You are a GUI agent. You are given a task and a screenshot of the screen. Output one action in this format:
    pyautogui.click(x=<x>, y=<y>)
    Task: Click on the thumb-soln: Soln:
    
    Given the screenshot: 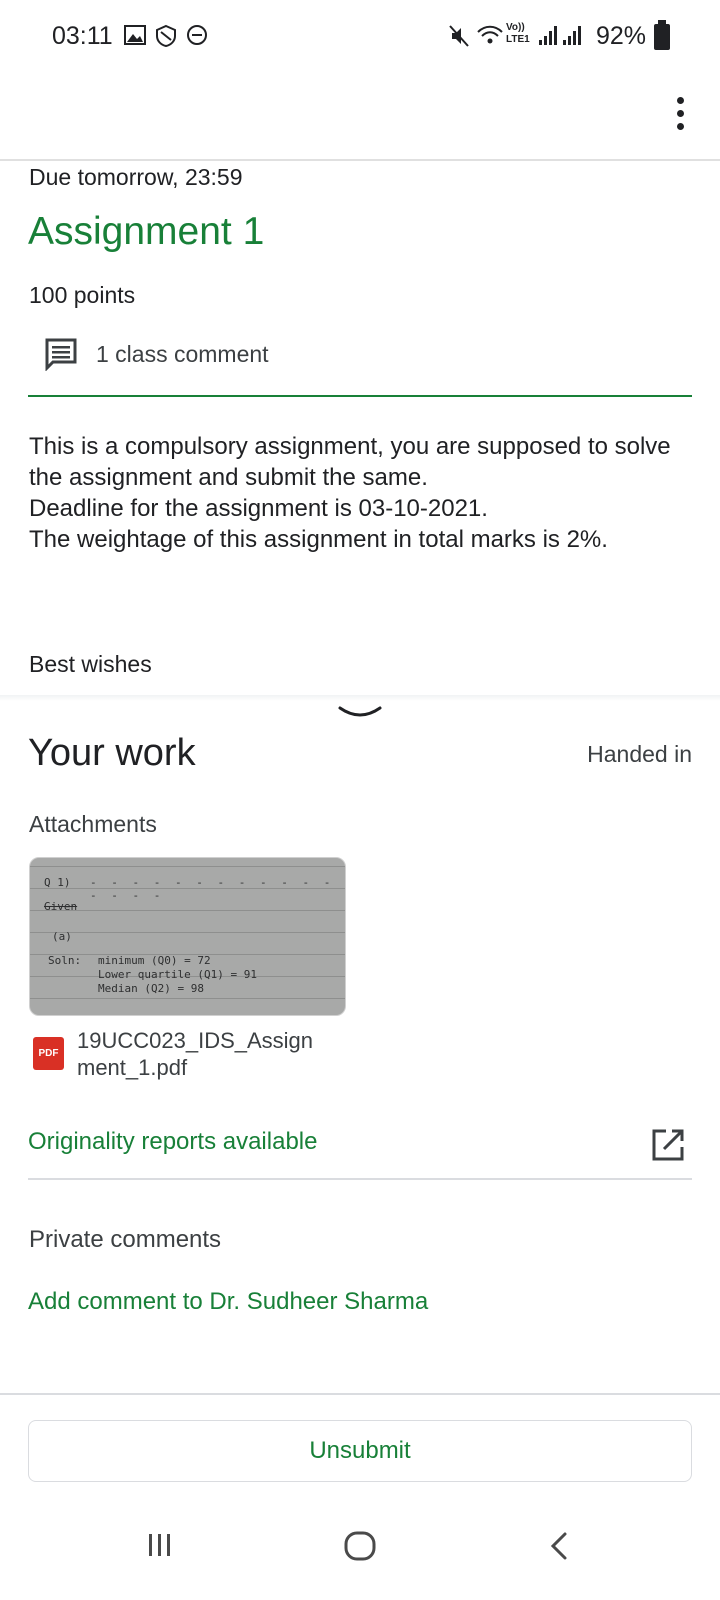 What is the action you would take?
    pyautogui.click(x=65, y=960)
    